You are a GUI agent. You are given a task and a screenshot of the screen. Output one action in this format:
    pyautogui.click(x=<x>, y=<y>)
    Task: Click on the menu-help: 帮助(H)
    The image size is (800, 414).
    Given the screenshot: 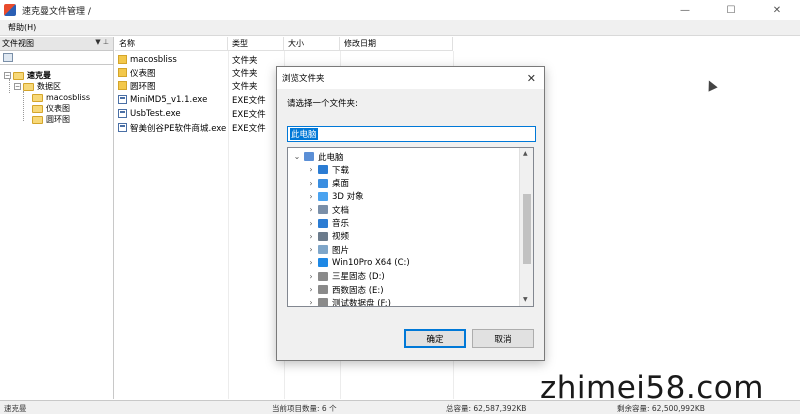 What is the action you would take?
    pyautogui.click(x=22, y=27)
    